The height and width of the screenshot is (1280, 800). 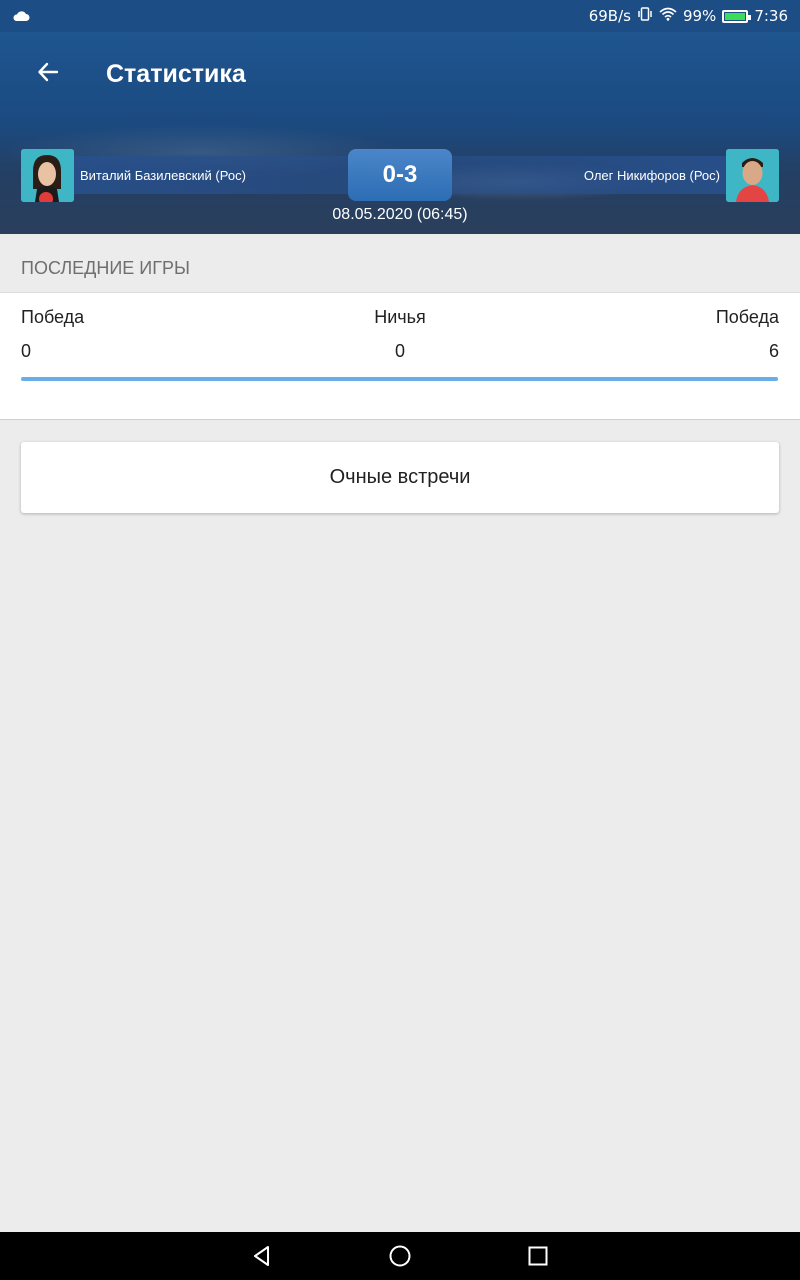 I want to click on stat-left-value: 0, so click(x=26, y=351).